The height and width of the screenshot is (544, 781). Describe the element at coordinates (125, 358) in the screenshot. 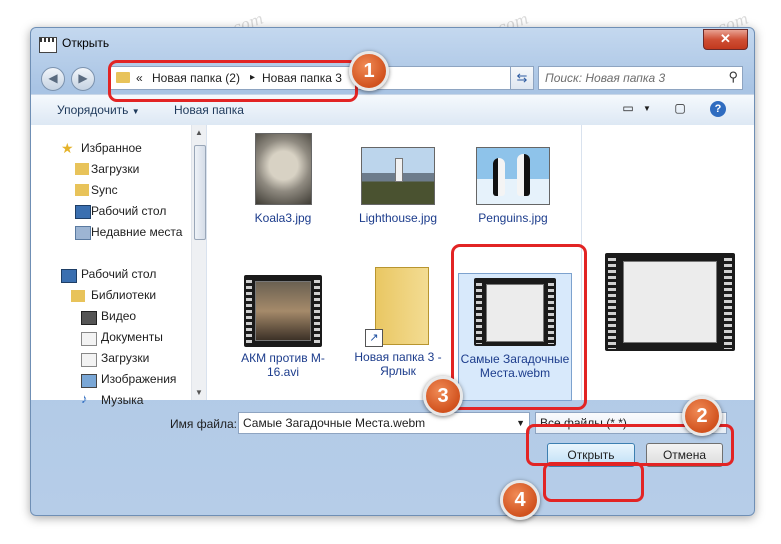

I see `nav-item-downloads-lib: Загрузки` at that location.